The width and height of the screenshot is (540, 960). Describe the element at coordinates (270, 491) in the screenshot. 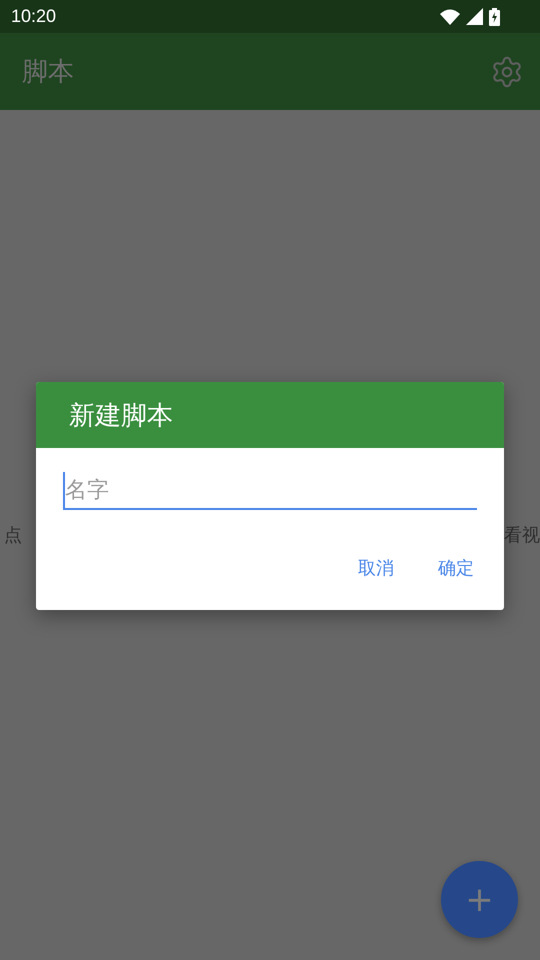

I see `name-input-field: 名字` at that location.